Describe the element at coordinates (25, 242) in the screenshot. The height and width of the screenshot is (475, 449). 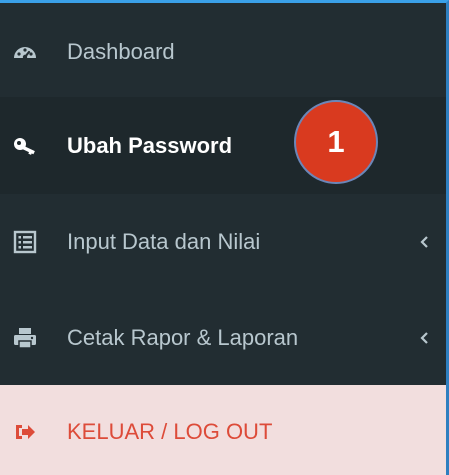
I see `list-icon` at that location.